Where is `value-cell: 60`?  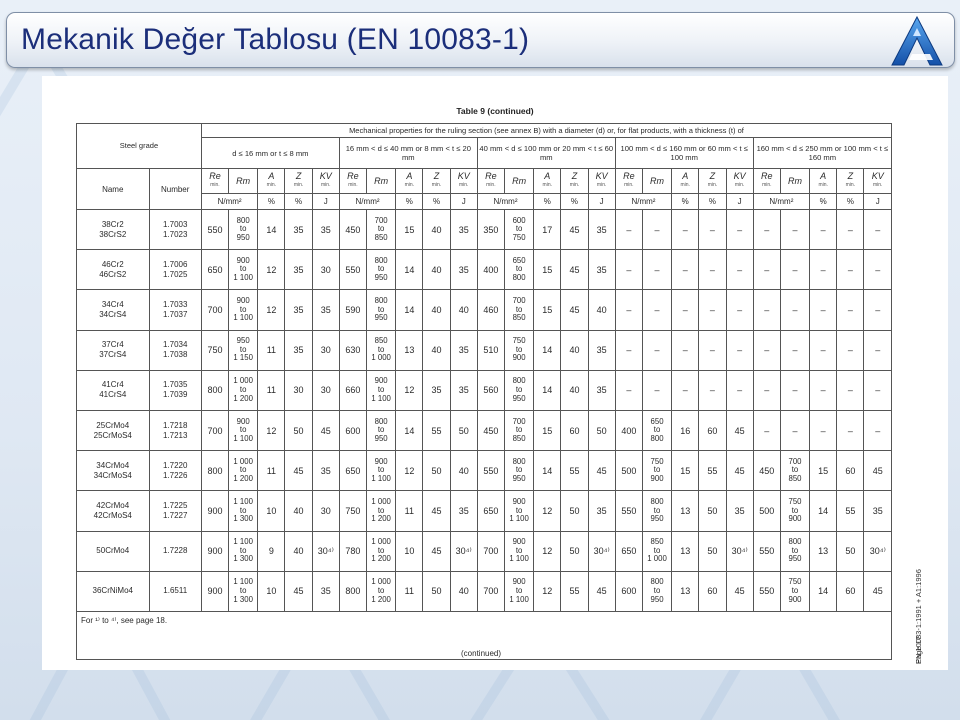 value-cell: 60 is located at coordinates (850, 471).